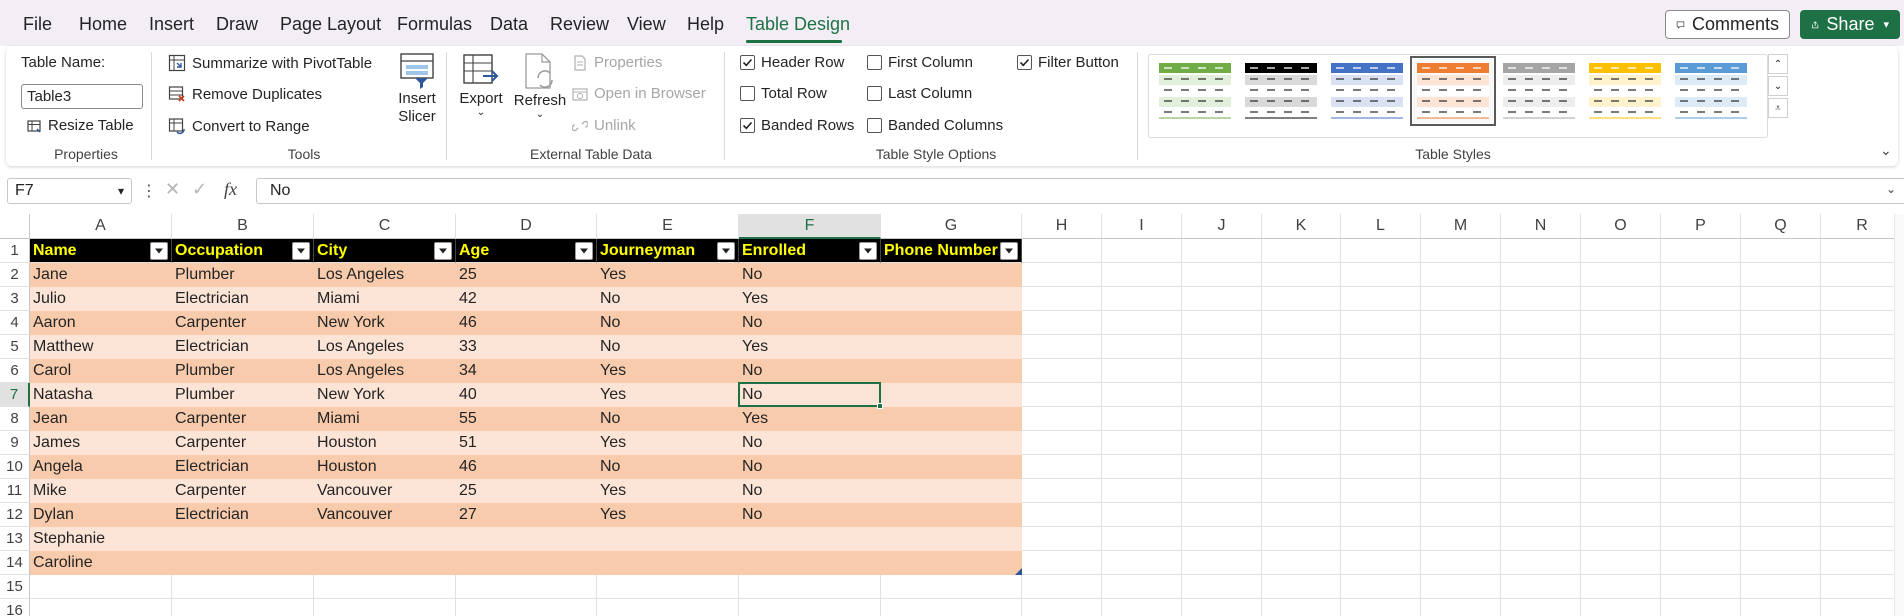 The width and height of the screenshot is (1904, 616). Describe the element at coordinates (1621, 467) in the screenshot. I see `cell-o10` at that location.